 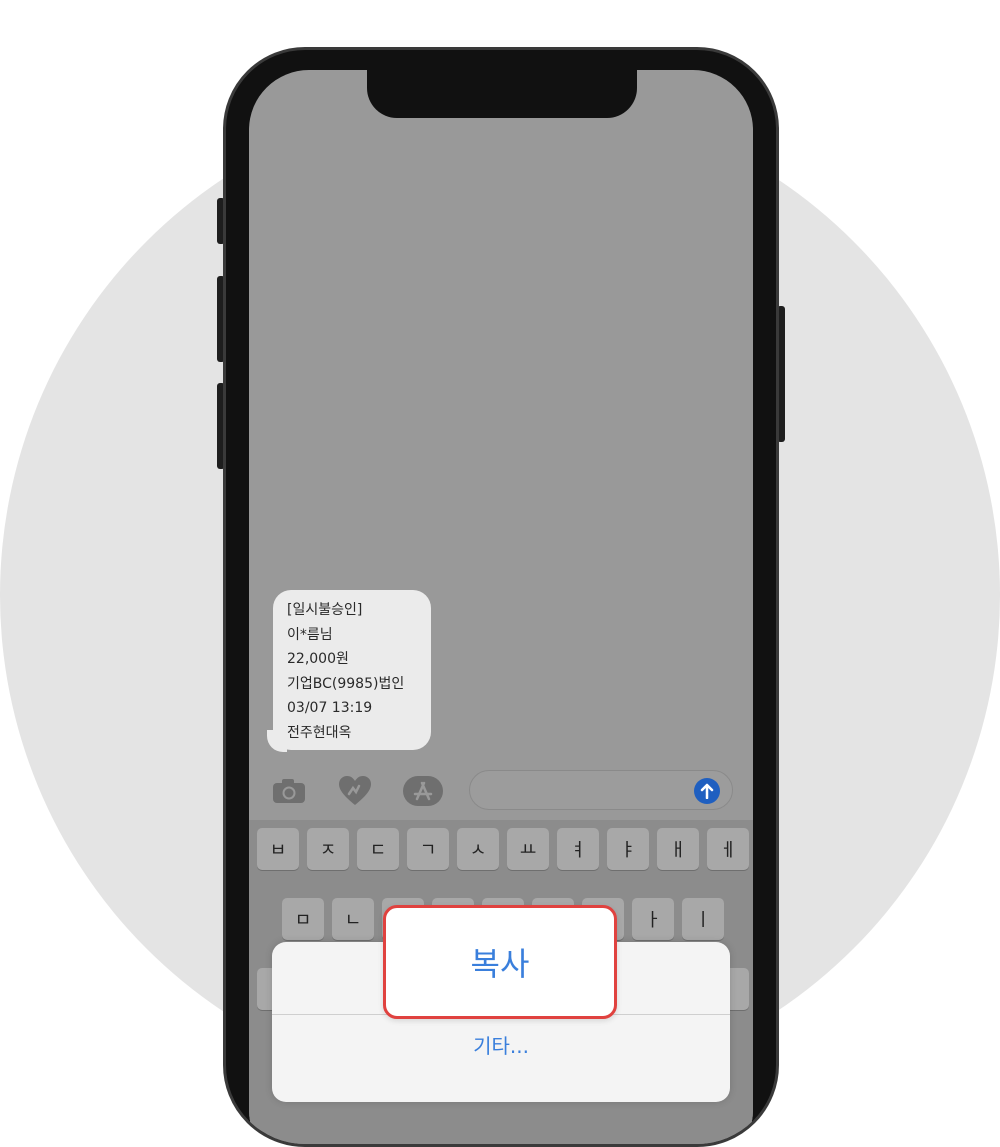 What do you see at coordinates (346, 683) in the screenshot?
I see `message-line: 기업BC(9985)법인` at bounding box center [346, 683].